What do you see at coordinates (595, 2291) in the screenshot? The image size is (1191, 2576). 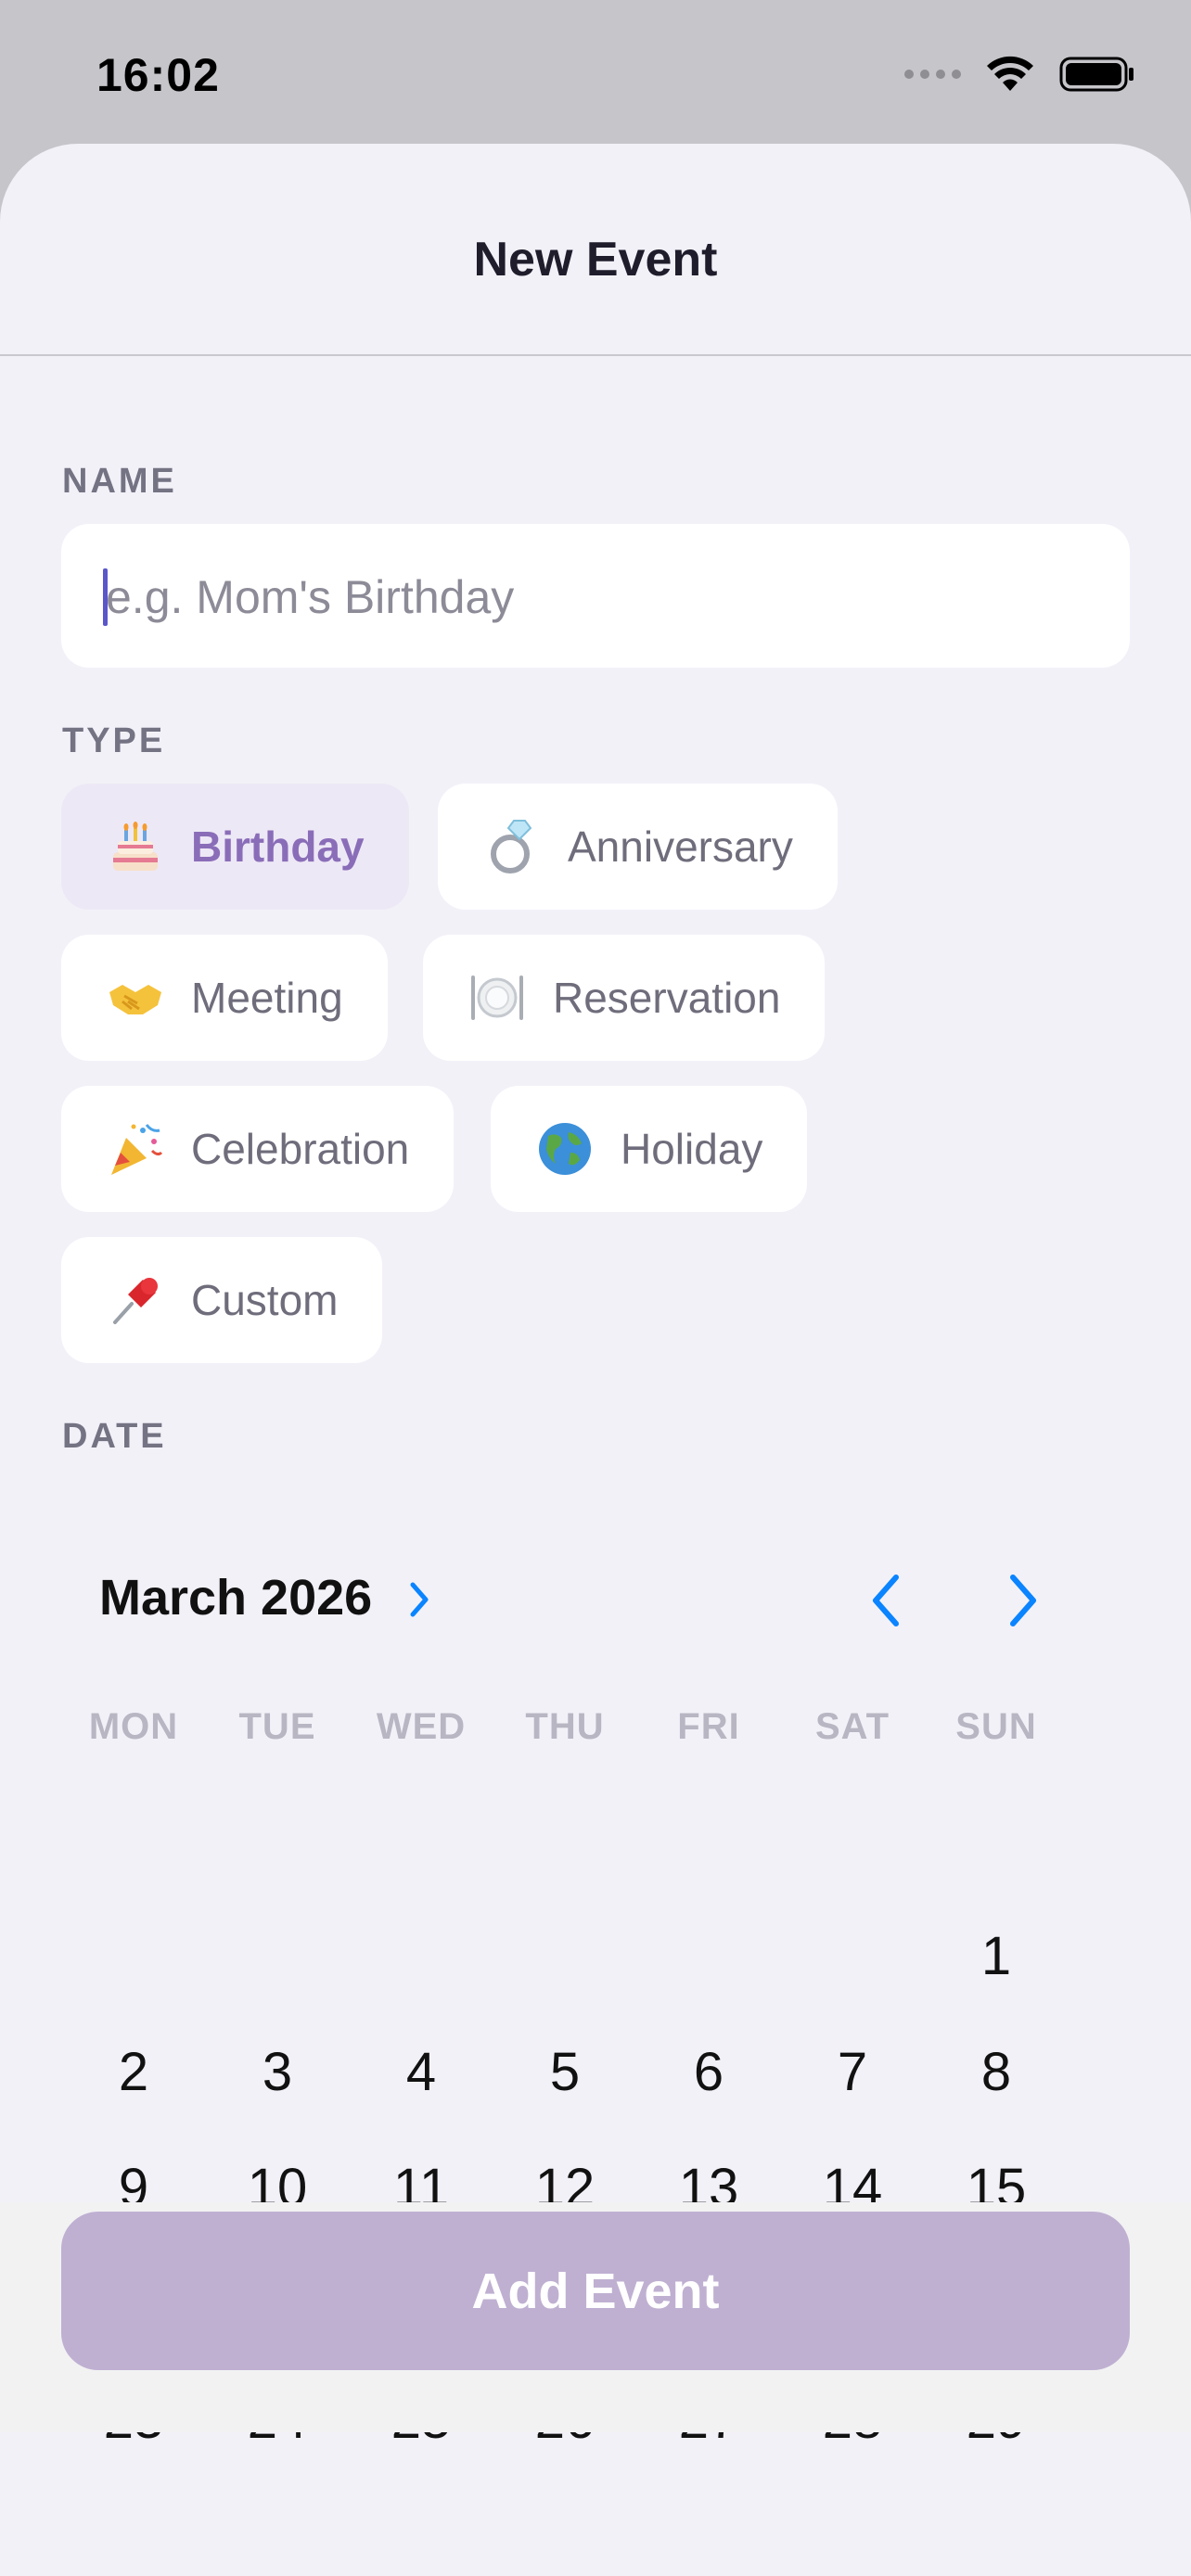 I see `add-event-button: Add Event` at bounding box center [595, 2291].